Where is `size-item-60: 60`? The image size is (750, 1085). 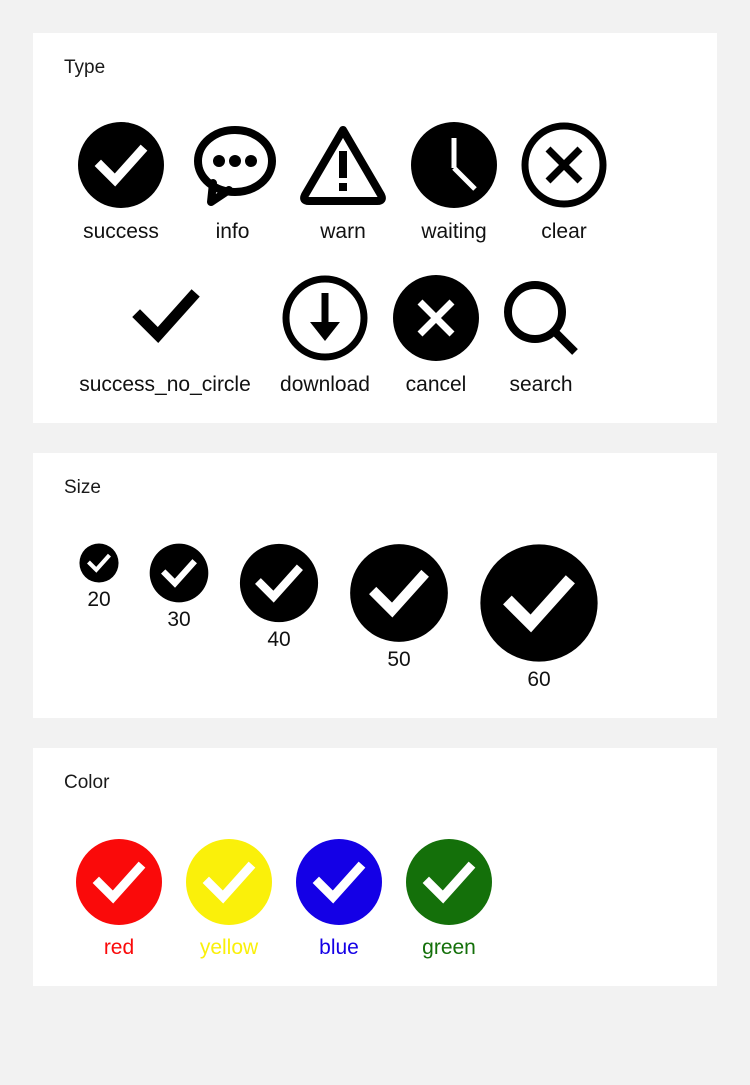 size-item-60: 60 is located at coordinates (539, 617).